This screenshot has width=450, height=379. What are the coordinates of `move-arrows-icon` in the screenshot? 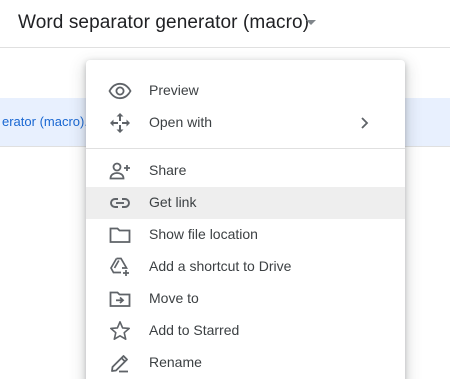 It's located at (120, 123).